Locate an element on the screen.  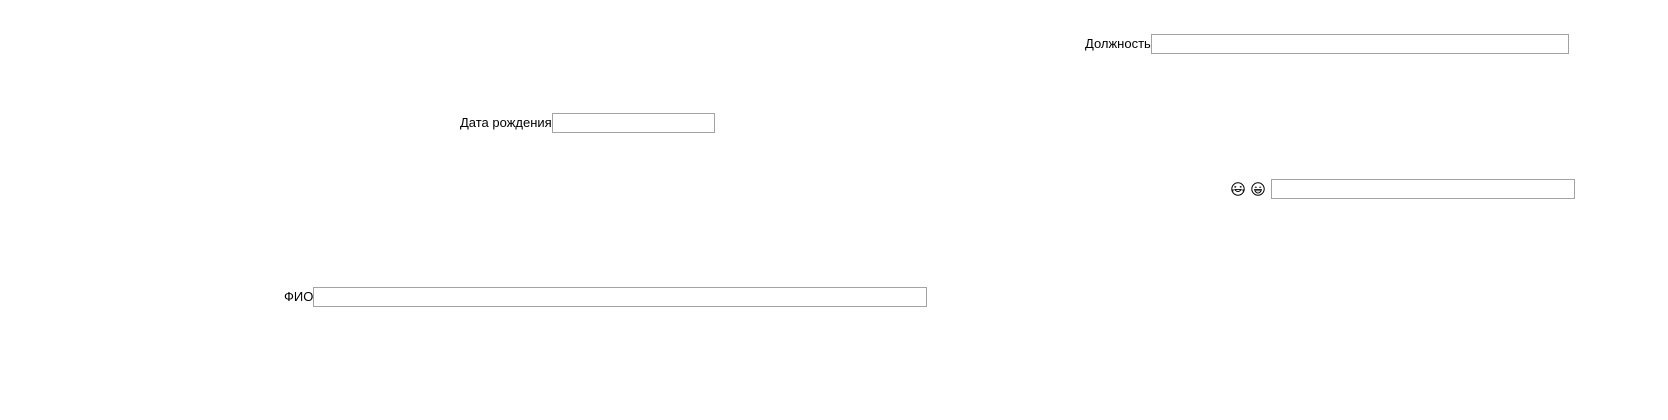
position-field-row: Должность is located at coordinates (1327, 44).